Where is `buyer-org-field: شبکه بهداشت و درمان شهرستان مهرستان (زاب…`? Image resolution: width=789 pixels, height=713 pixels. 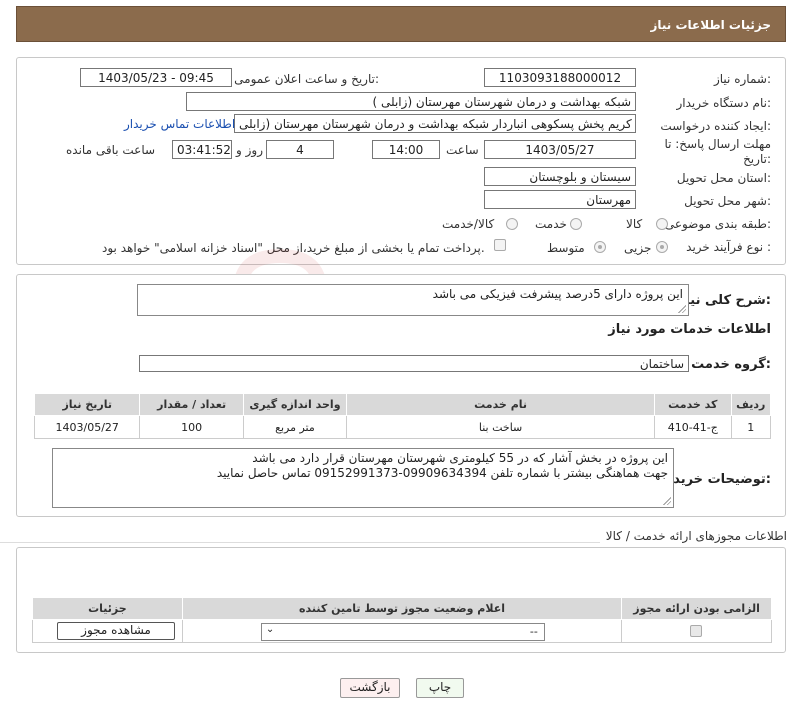
buyer-org-field: شبکه بهداشت و درمان شهرستان مهرستان (زاب… is located at coordinates (411, 101).